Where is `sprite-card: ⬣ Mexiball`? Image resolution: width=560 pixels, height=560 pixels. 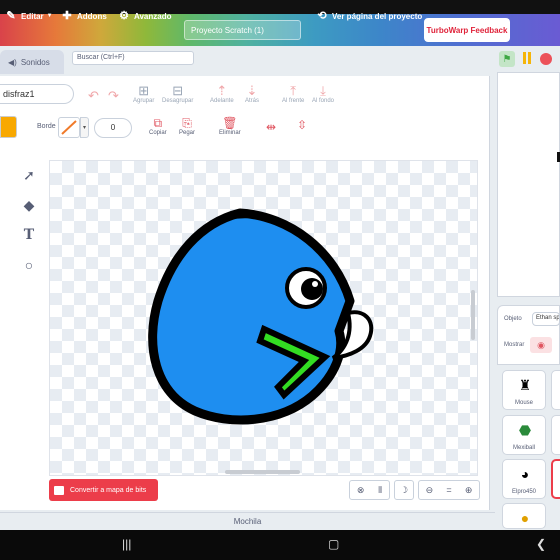
sprite-card: ⬣ Mexiball is located at coordinates (524, 435).